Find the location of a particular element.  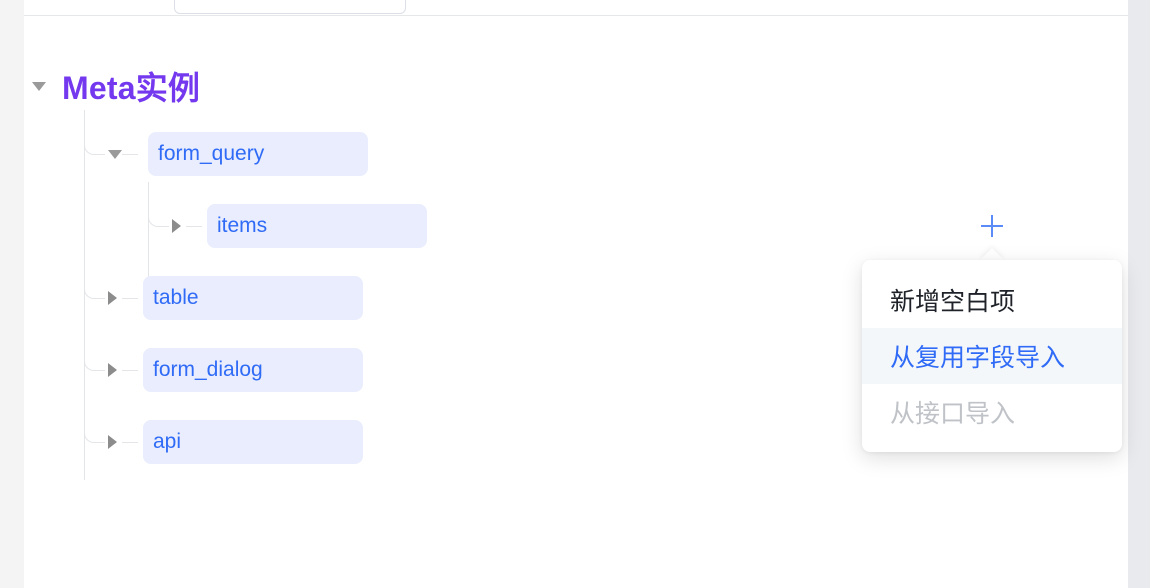

menu-item-import-from-api: 从接口导入 is located at coordinates (992, 412).